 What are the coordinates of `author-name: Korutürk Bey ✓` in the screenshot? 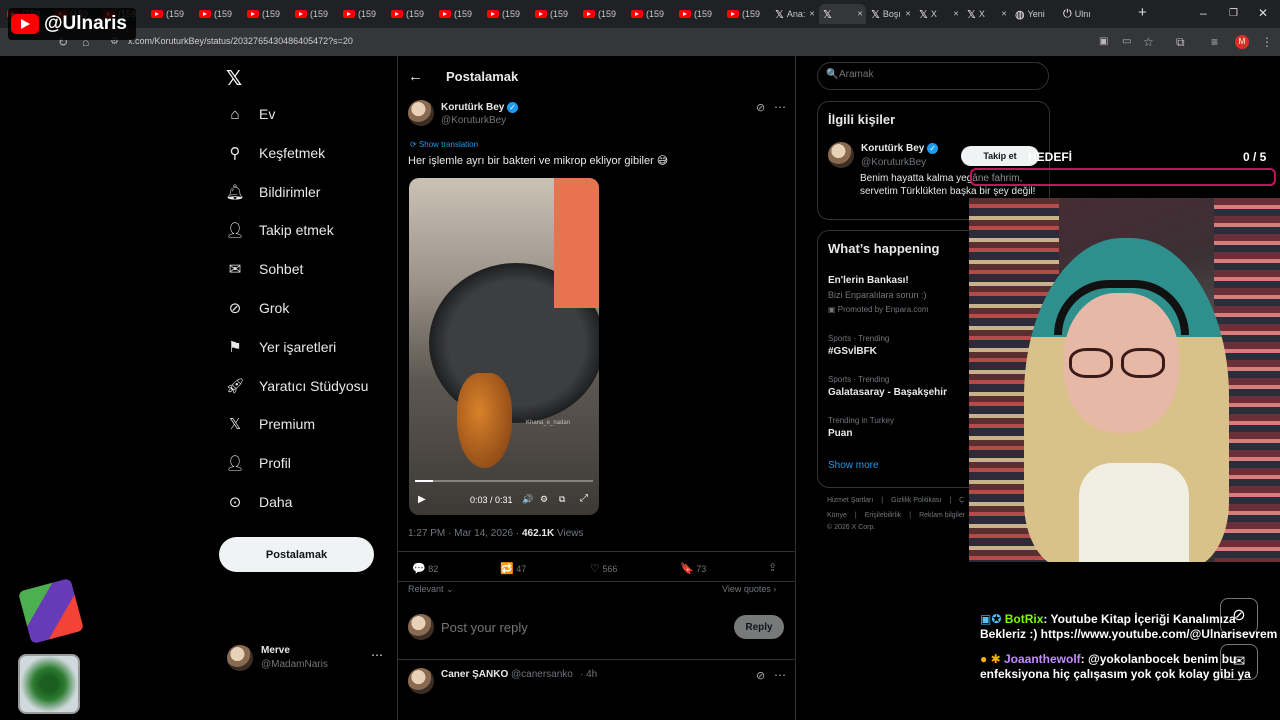 It's located at (480, 107).